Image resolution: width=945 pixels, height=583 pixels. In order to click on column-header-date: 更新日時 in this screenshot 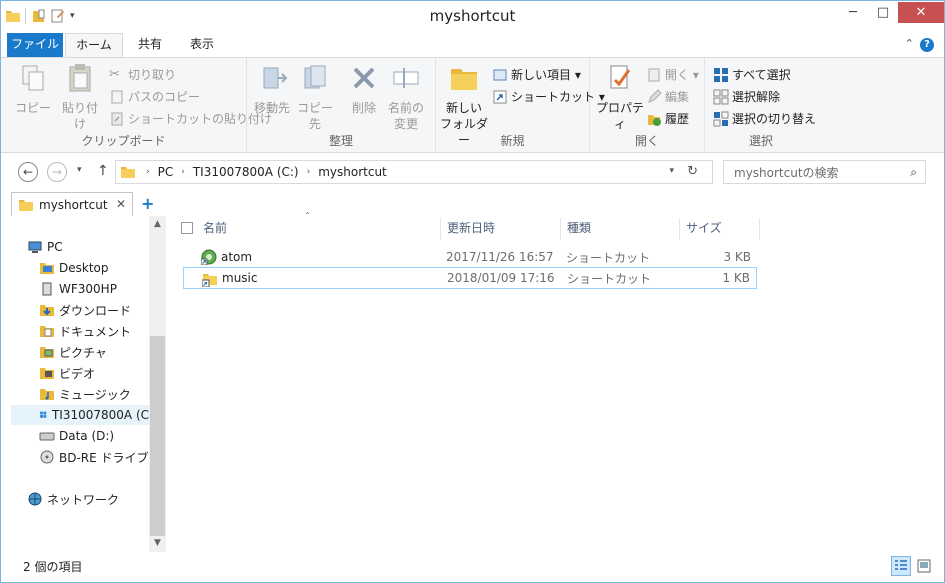, I will do `click(471, 228)`.